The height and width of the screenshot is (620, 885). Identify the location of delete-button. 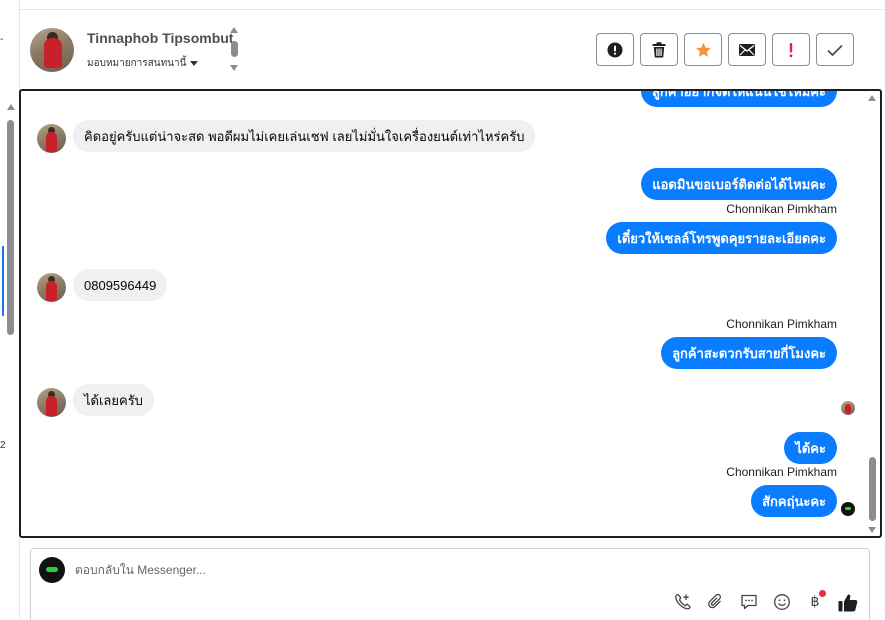
(659, 49).